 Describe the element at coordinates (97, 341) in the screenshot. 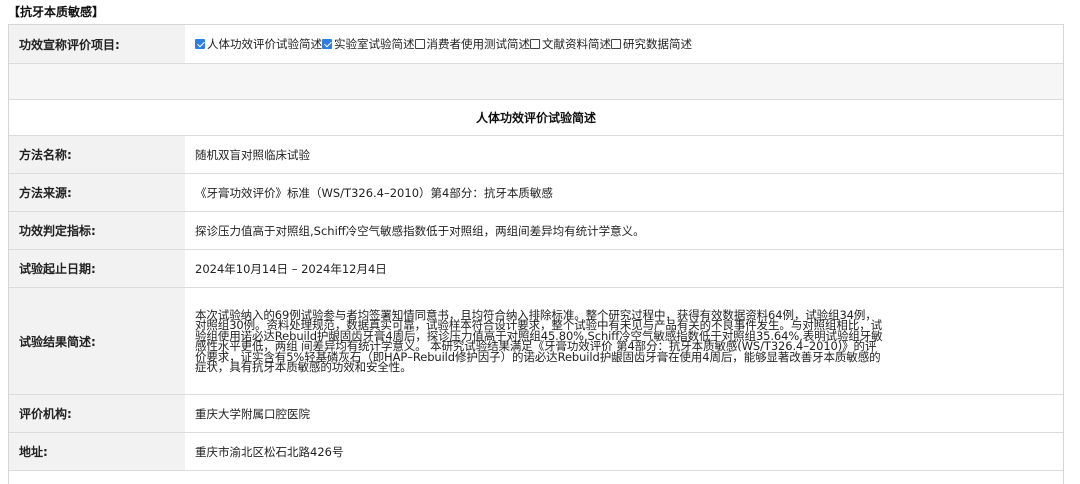

I see `result-summary-label: 试验结果简述:` at that location.